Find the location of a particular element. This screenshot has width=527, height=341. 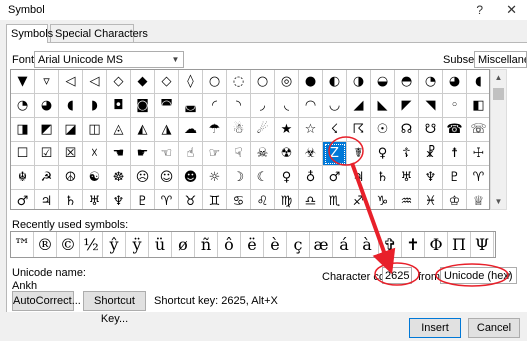

recent-symbol-cell: ® is located at coordinates (45, 244).